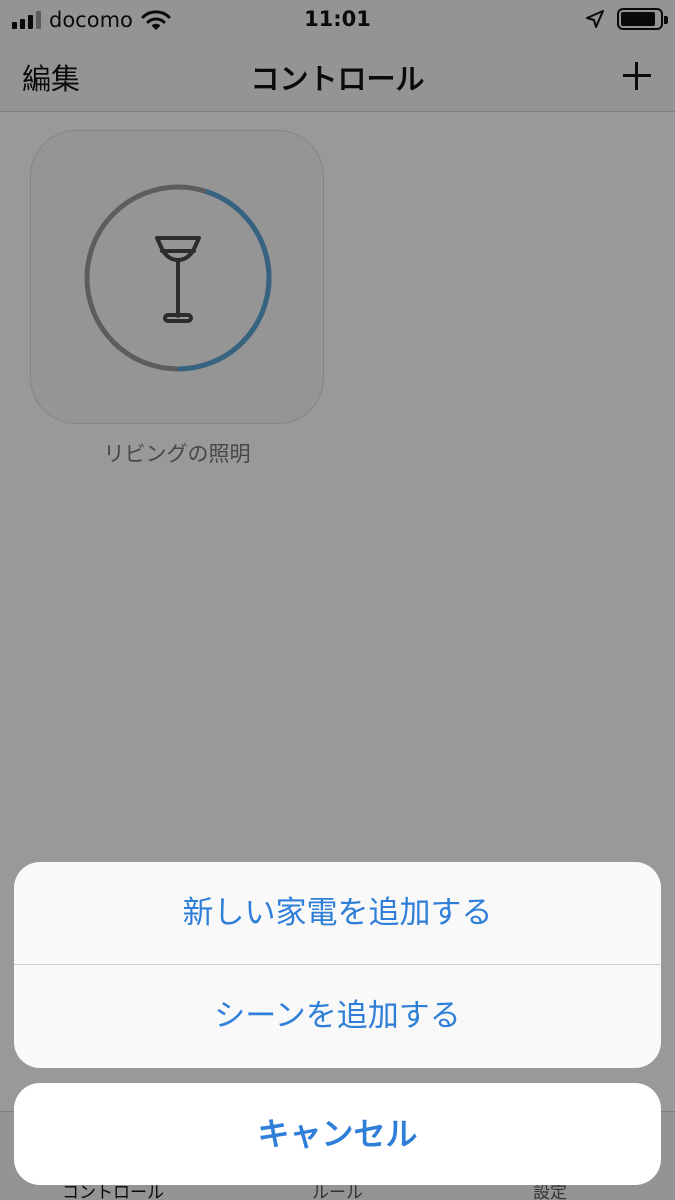 The height and width of the screenshot is (1200, 675). What do you see at coordinates (337, 913) in the screenshot?
I see `add-appliance-button: 新しい家電を追加する` at bounding box center [337, 913].